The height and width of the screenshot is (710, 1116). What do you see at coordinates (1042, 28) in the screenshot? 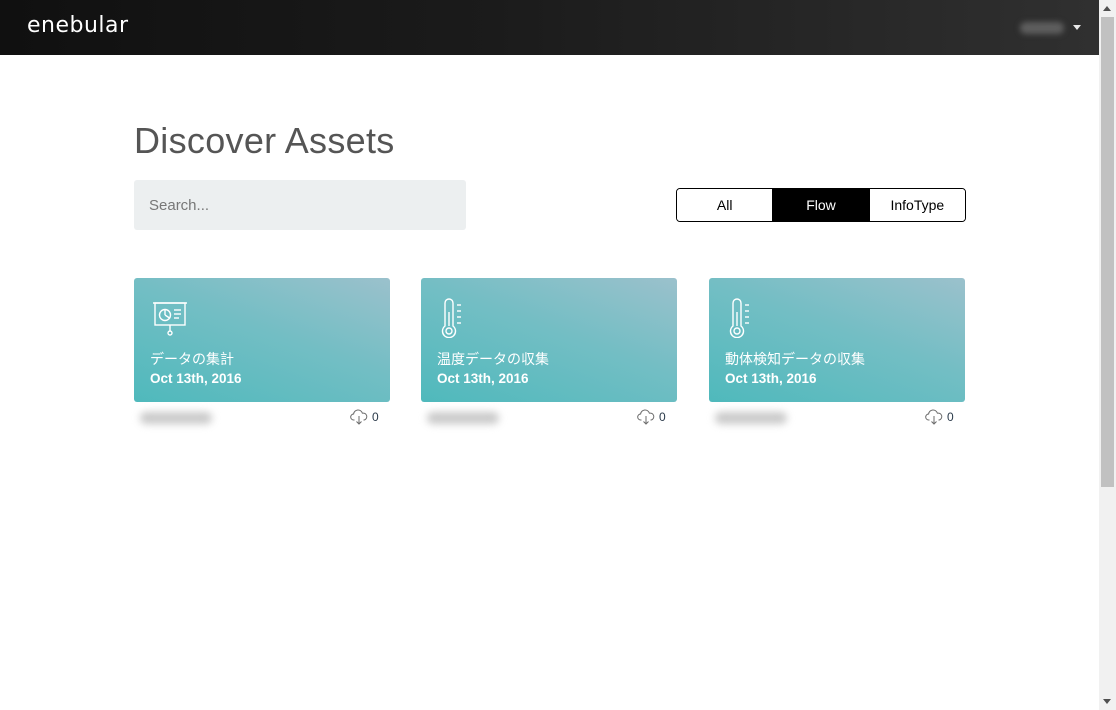
I see `user-name-blurred` at bounding box center [1042, 28].